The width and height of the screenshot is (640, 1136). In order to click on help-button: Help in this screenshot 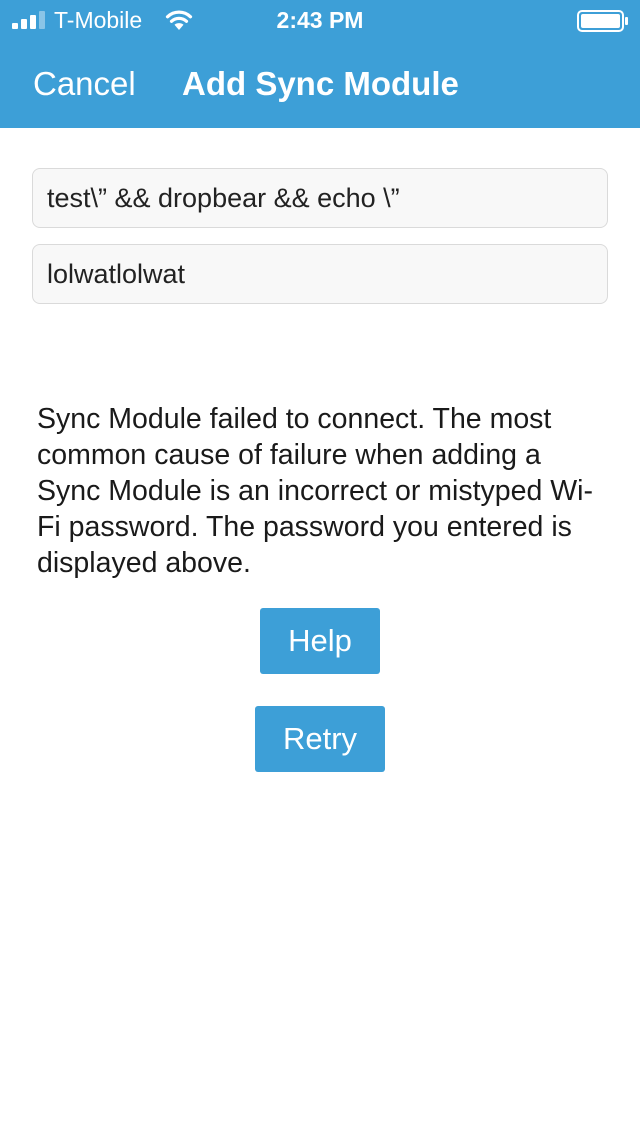, I will do `click(320, 641)`.